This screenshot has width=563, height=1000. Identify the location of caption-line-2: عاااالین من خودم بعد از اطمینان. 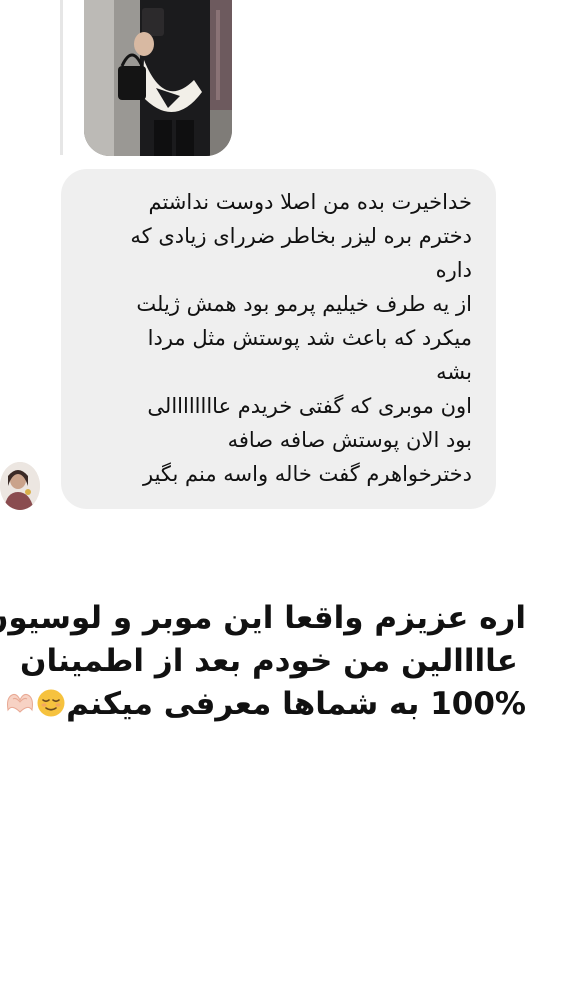
(269, 661).